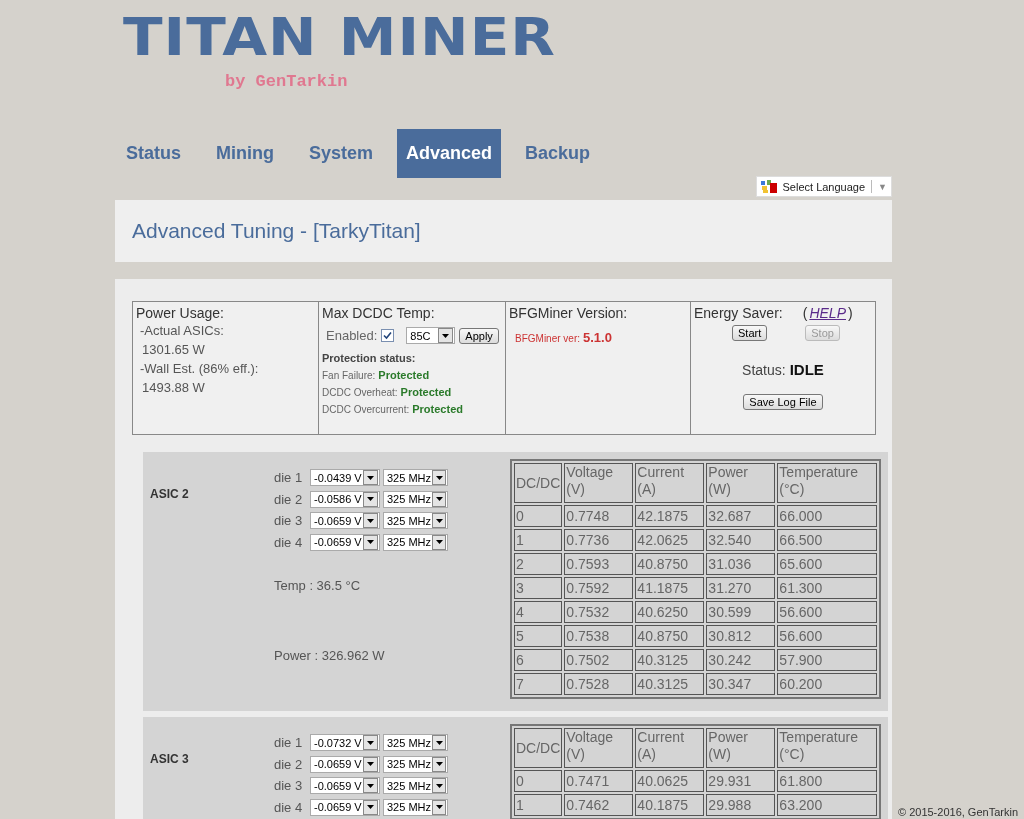 This screenshot has width=1024, height=819. I want to click on table-cell: 30.242, so click(741, 660).